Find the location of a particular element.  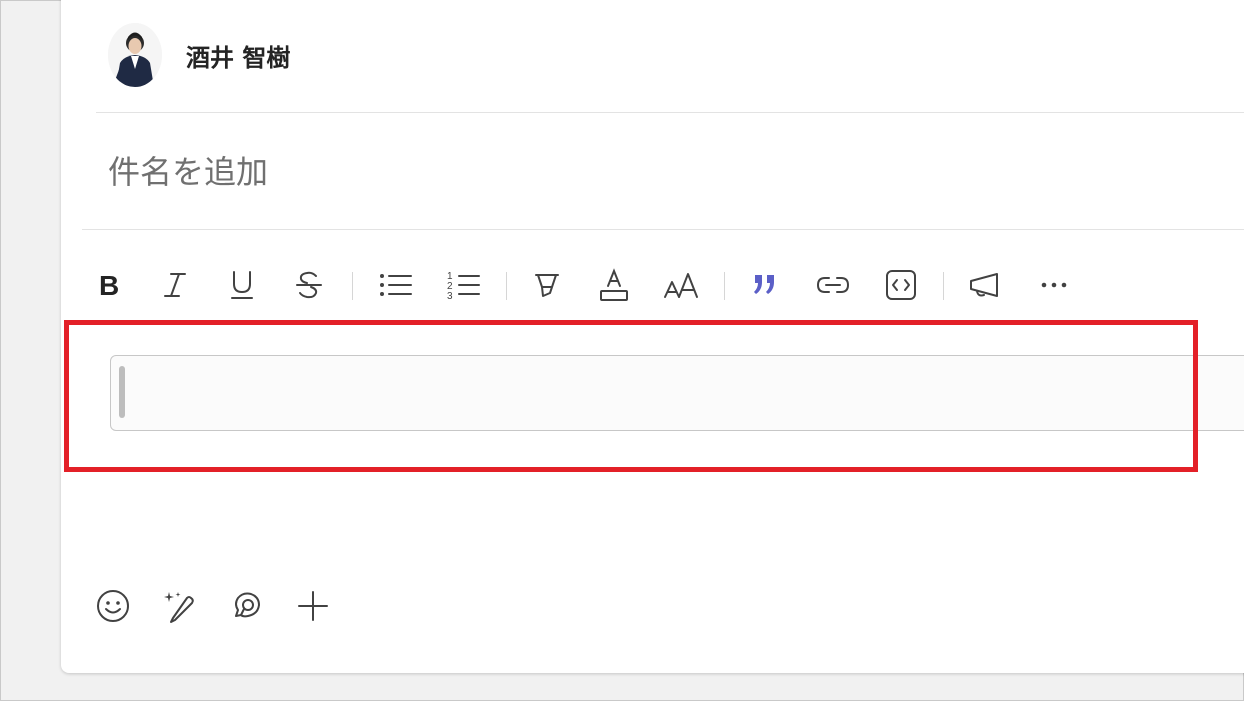

link-icon is located at coordinates (833, 285).